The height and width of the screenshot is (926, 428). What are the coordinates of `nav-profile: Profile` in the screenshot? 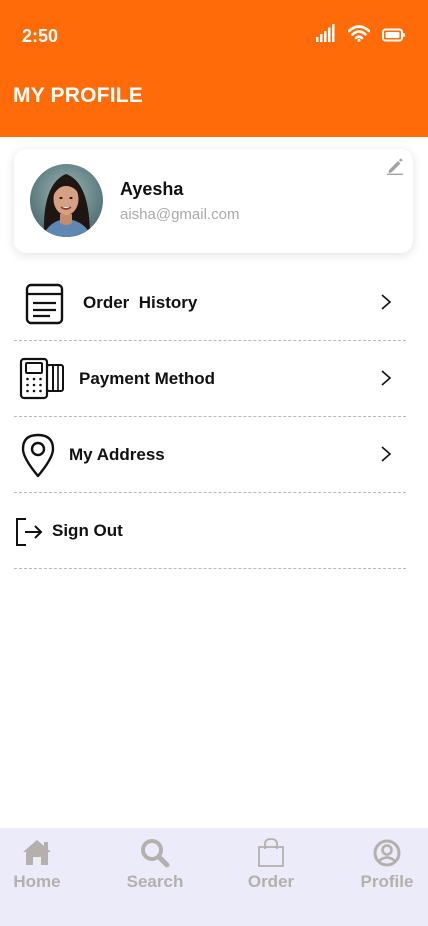 It's located at (385, 865).